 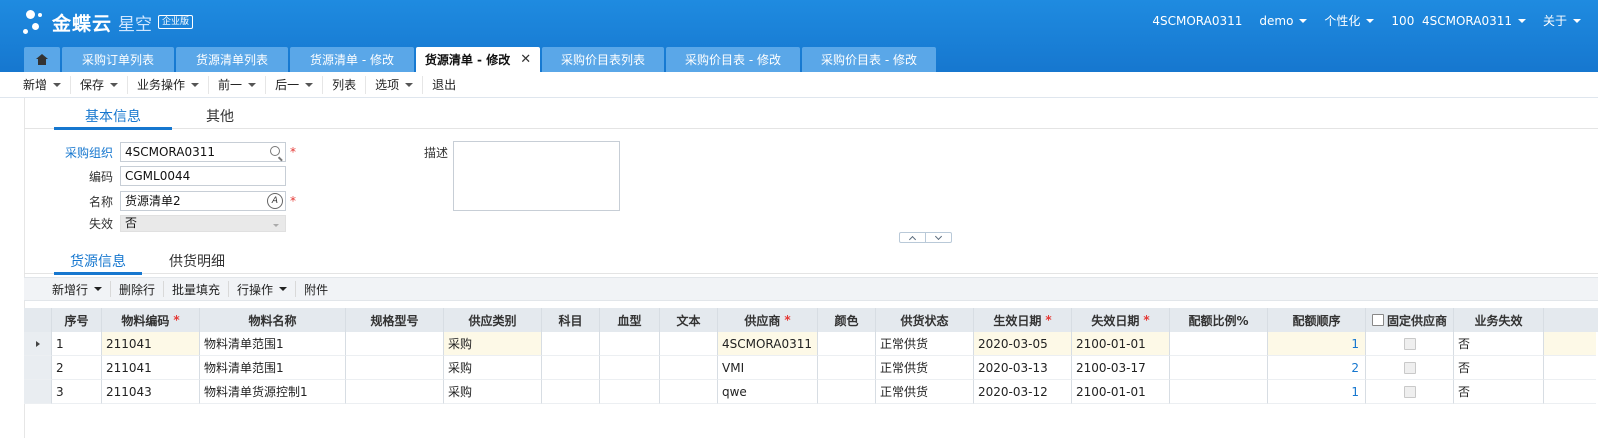 What do you see at coordinates (118, 59) in the screenshot?
I see `tab-purchase-order-list: 采购订单列表` at bounding box center [118, 59].